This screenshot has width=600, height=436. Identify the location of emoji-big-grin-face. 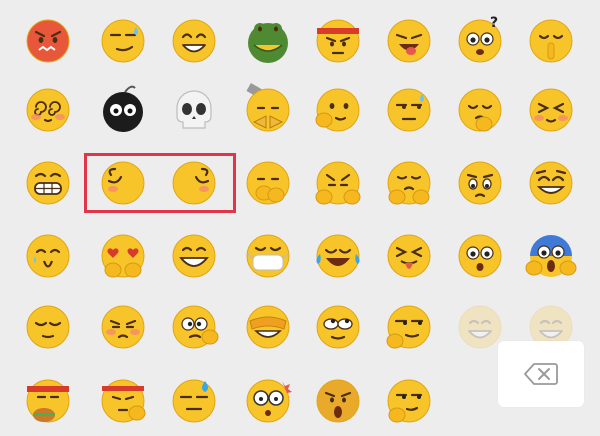
(194, 256).